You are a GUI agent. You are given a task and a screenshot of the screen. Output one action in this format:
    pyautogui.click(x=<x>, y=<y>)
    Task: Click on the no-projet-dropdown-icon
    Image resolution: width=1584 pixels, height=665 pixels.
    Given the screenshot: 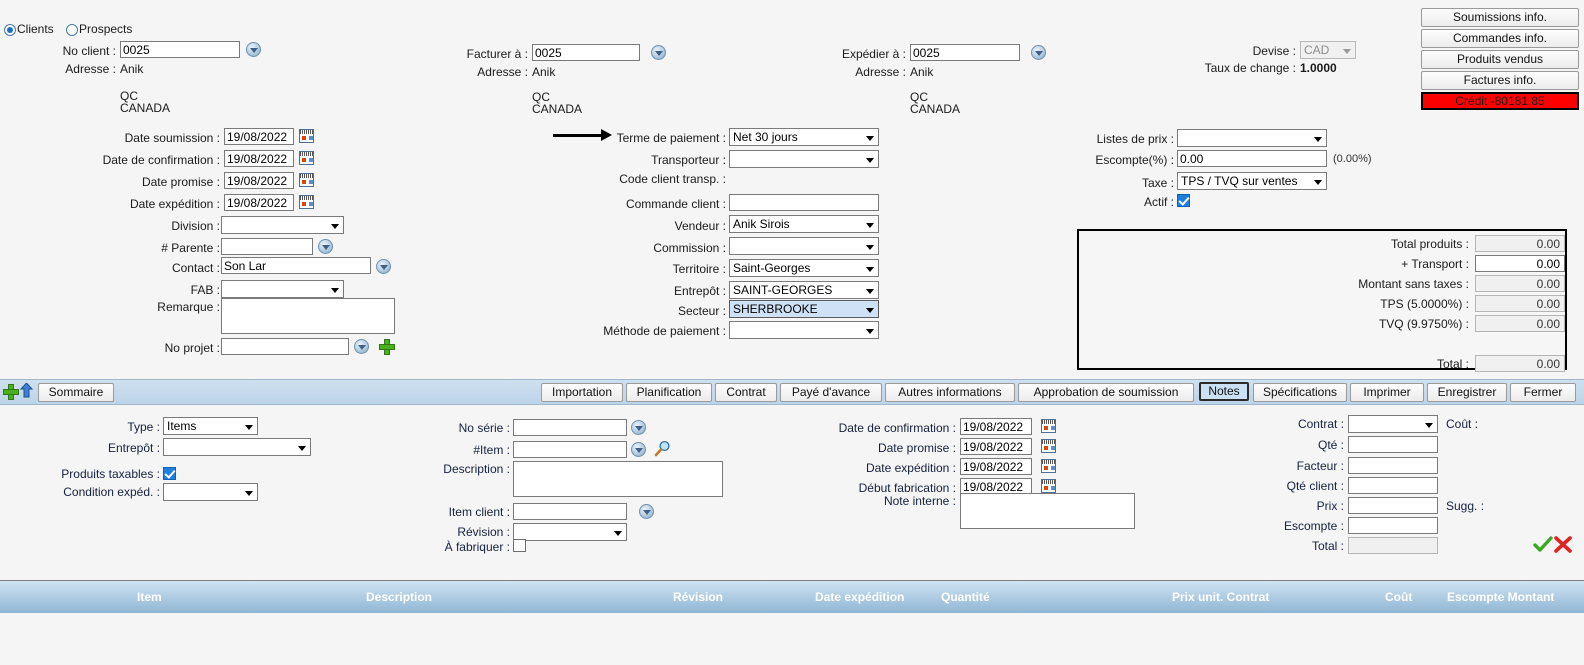 What is the action you would take?
    pyautogui.click(x=361, y=346)
    